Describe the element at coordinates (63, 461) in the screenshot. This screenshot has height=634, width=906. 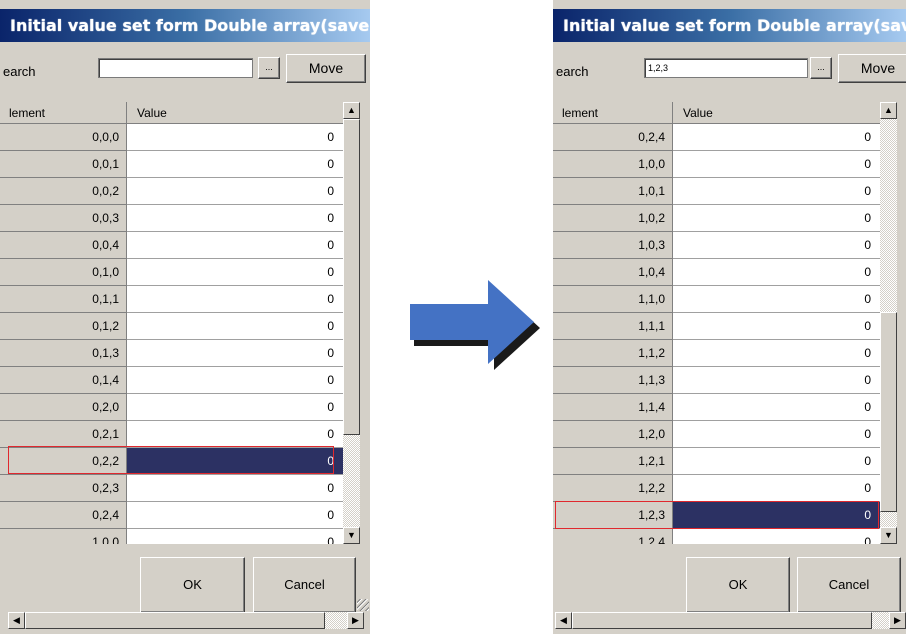
I see `element-cell: 0,2,2` at that location.